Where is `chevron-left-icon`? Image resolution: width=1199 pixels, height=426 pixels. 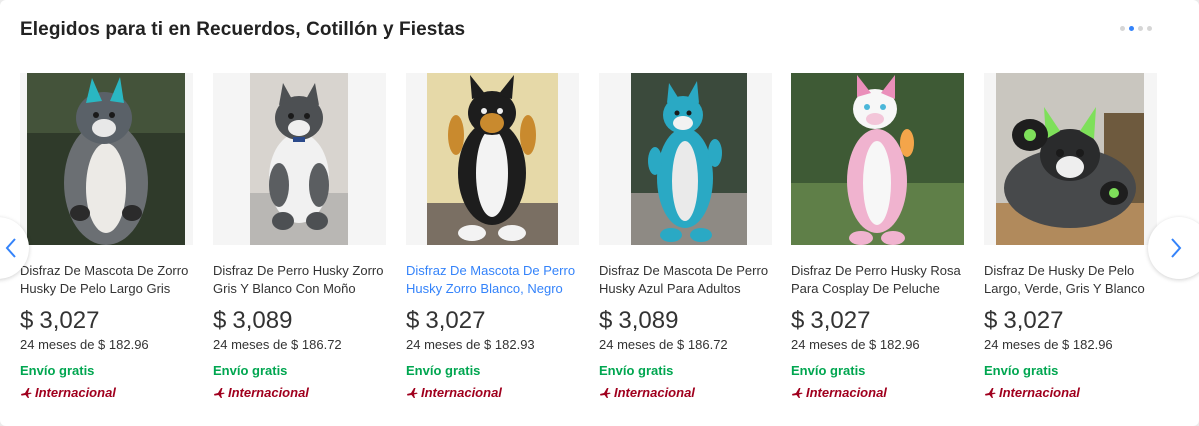
chevron-left-icon is located at coordinates (10, 248).